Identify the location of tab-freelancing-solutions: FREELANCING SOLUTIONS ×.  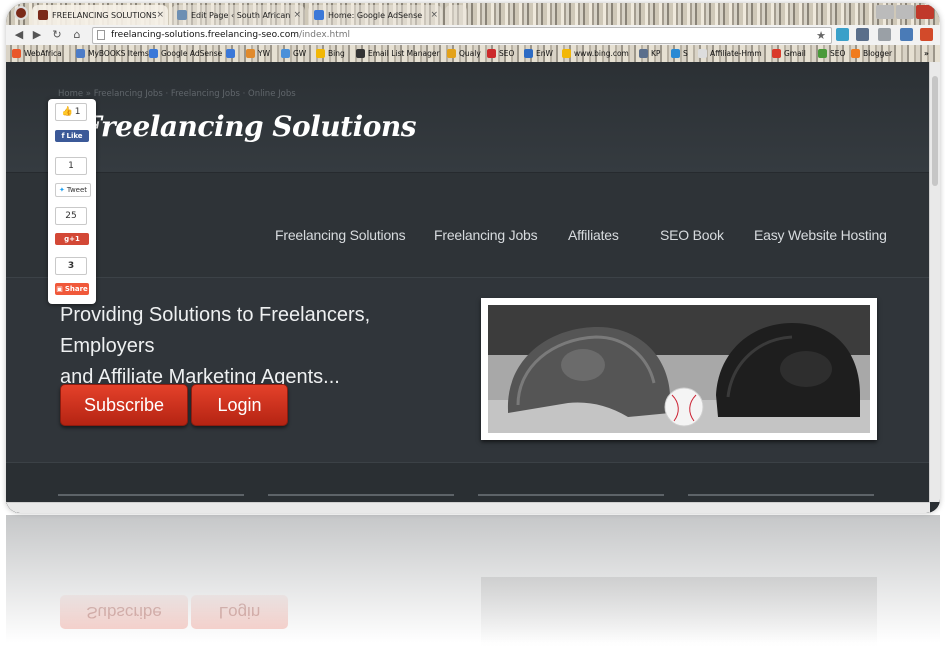
(100, 15).